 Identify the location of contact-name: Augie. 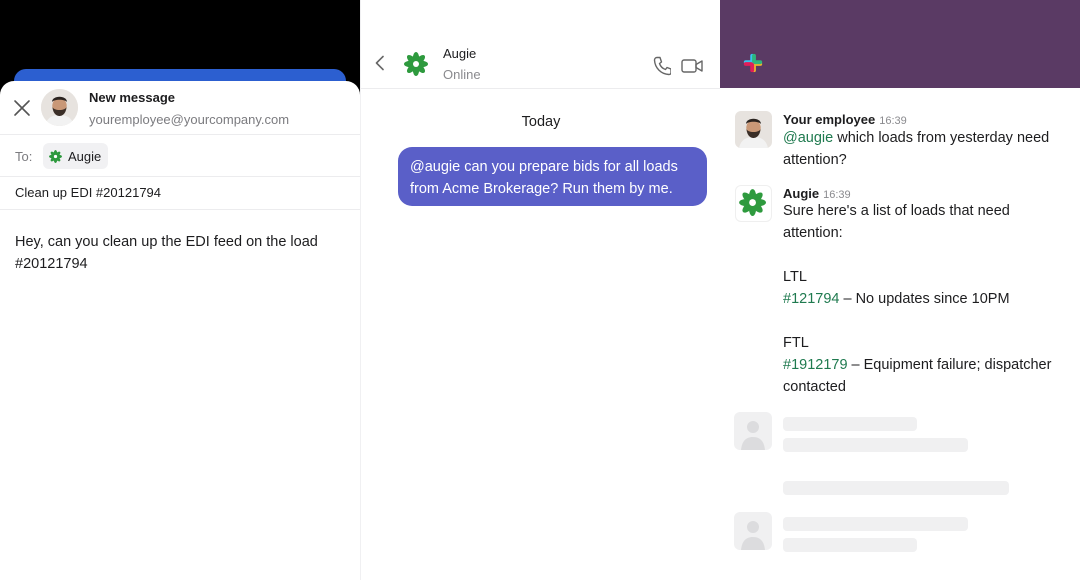
(460, 53).